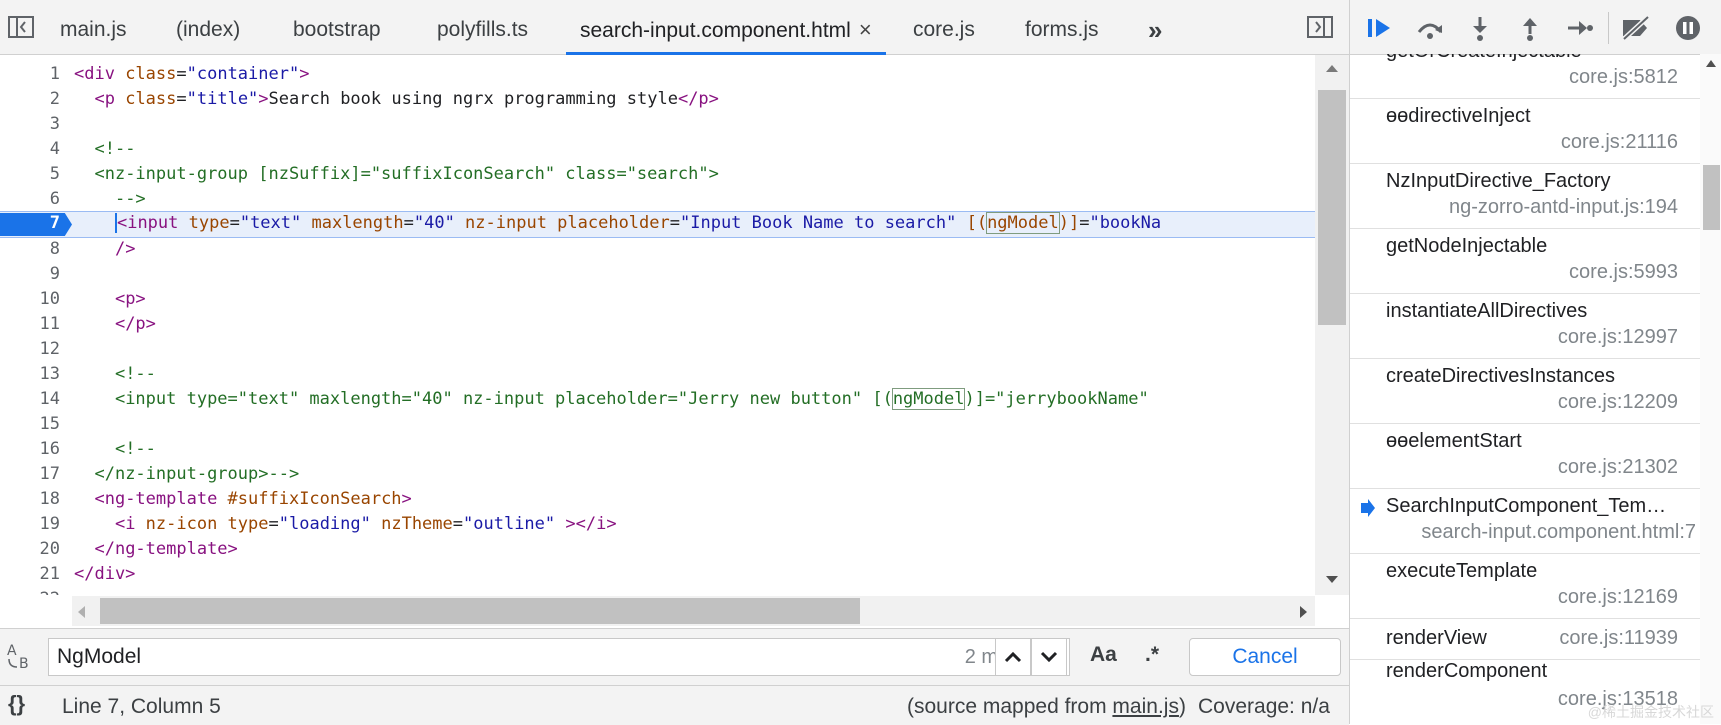 The image size is (1721, 725). I want to click on tab-forms-js: forms.js, so click(1062, 27).